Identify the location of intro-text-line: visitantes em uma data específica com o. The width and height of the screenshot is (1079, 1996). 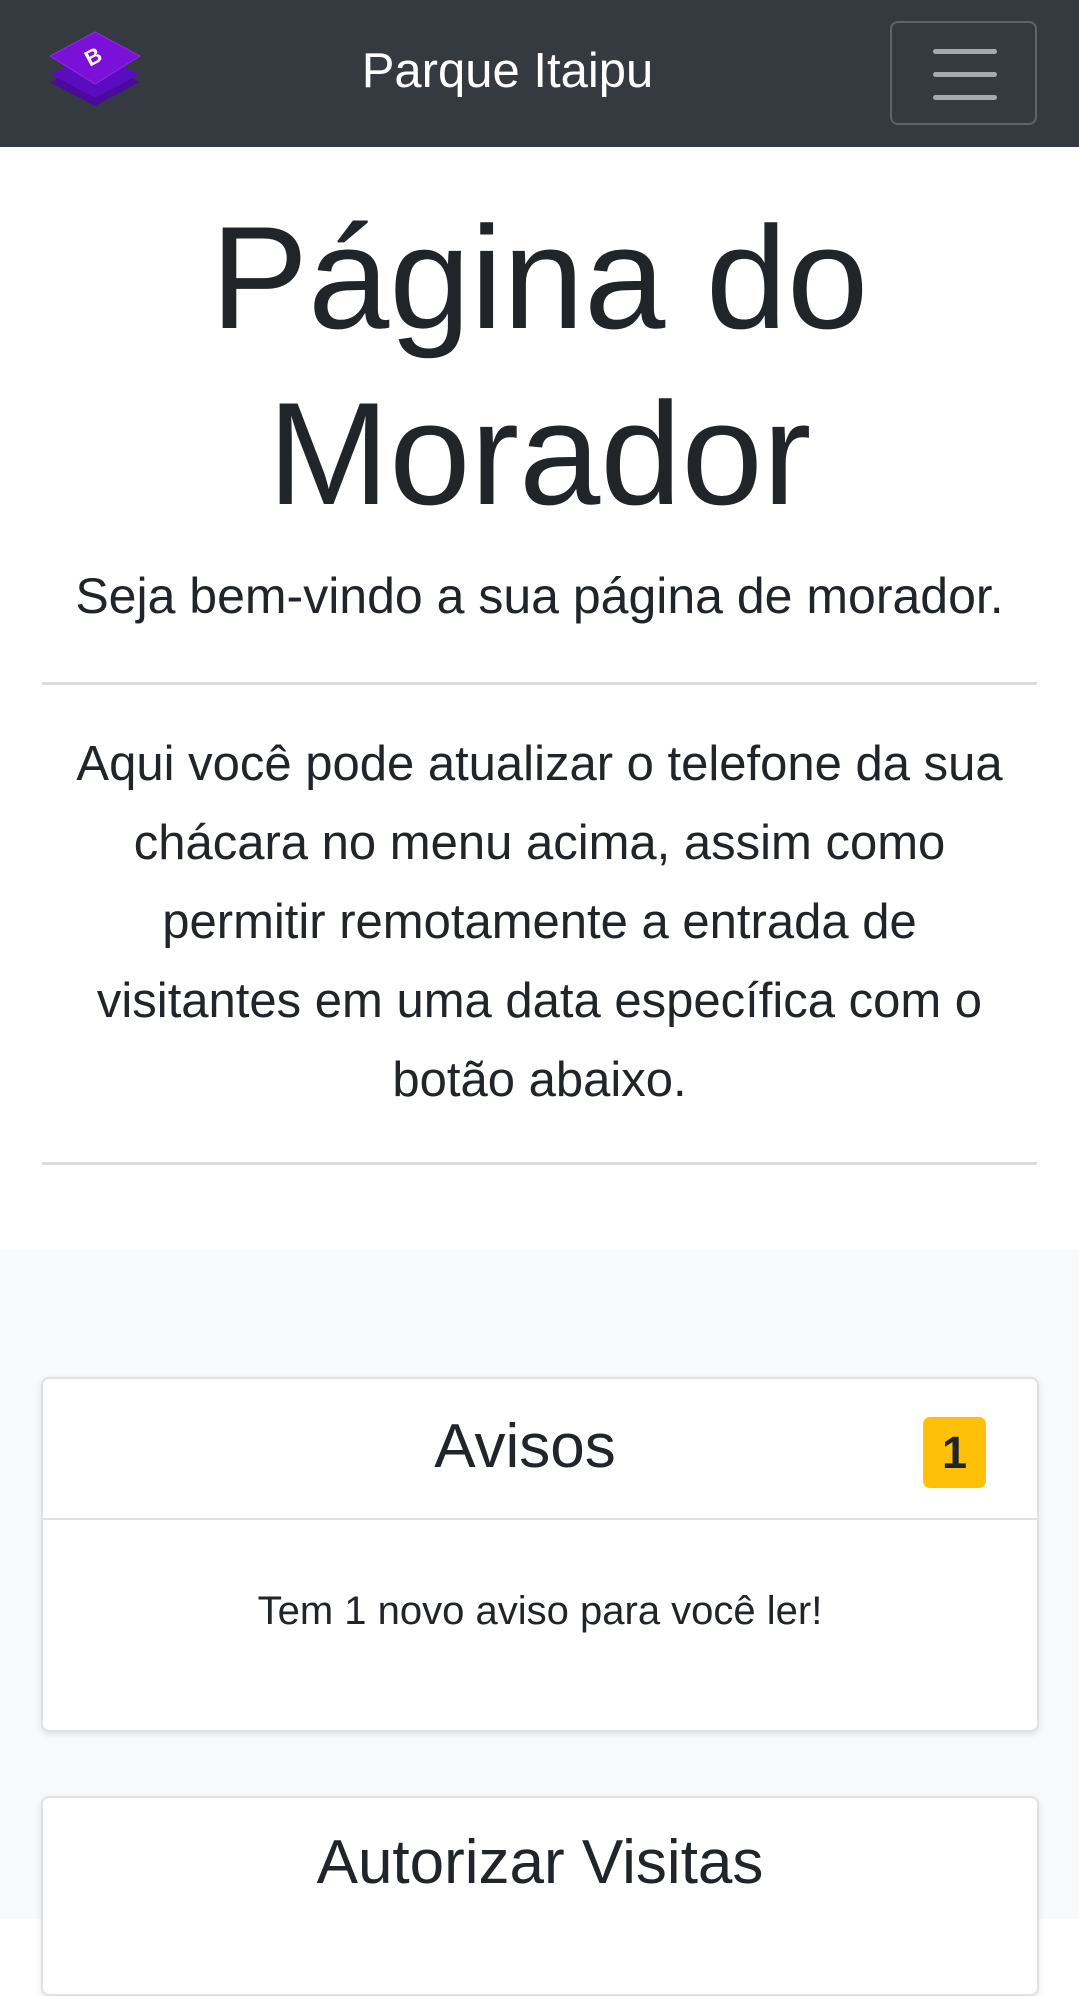
(539, 1001).